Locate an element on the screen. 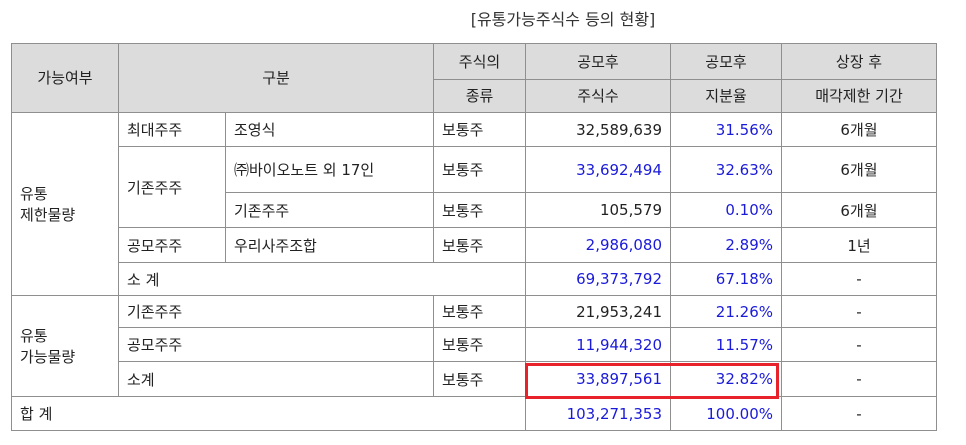 The width and height of the screenshot is (966, 445). restricted-label-line2: 제한물량 is located at coordinates (48, 215).